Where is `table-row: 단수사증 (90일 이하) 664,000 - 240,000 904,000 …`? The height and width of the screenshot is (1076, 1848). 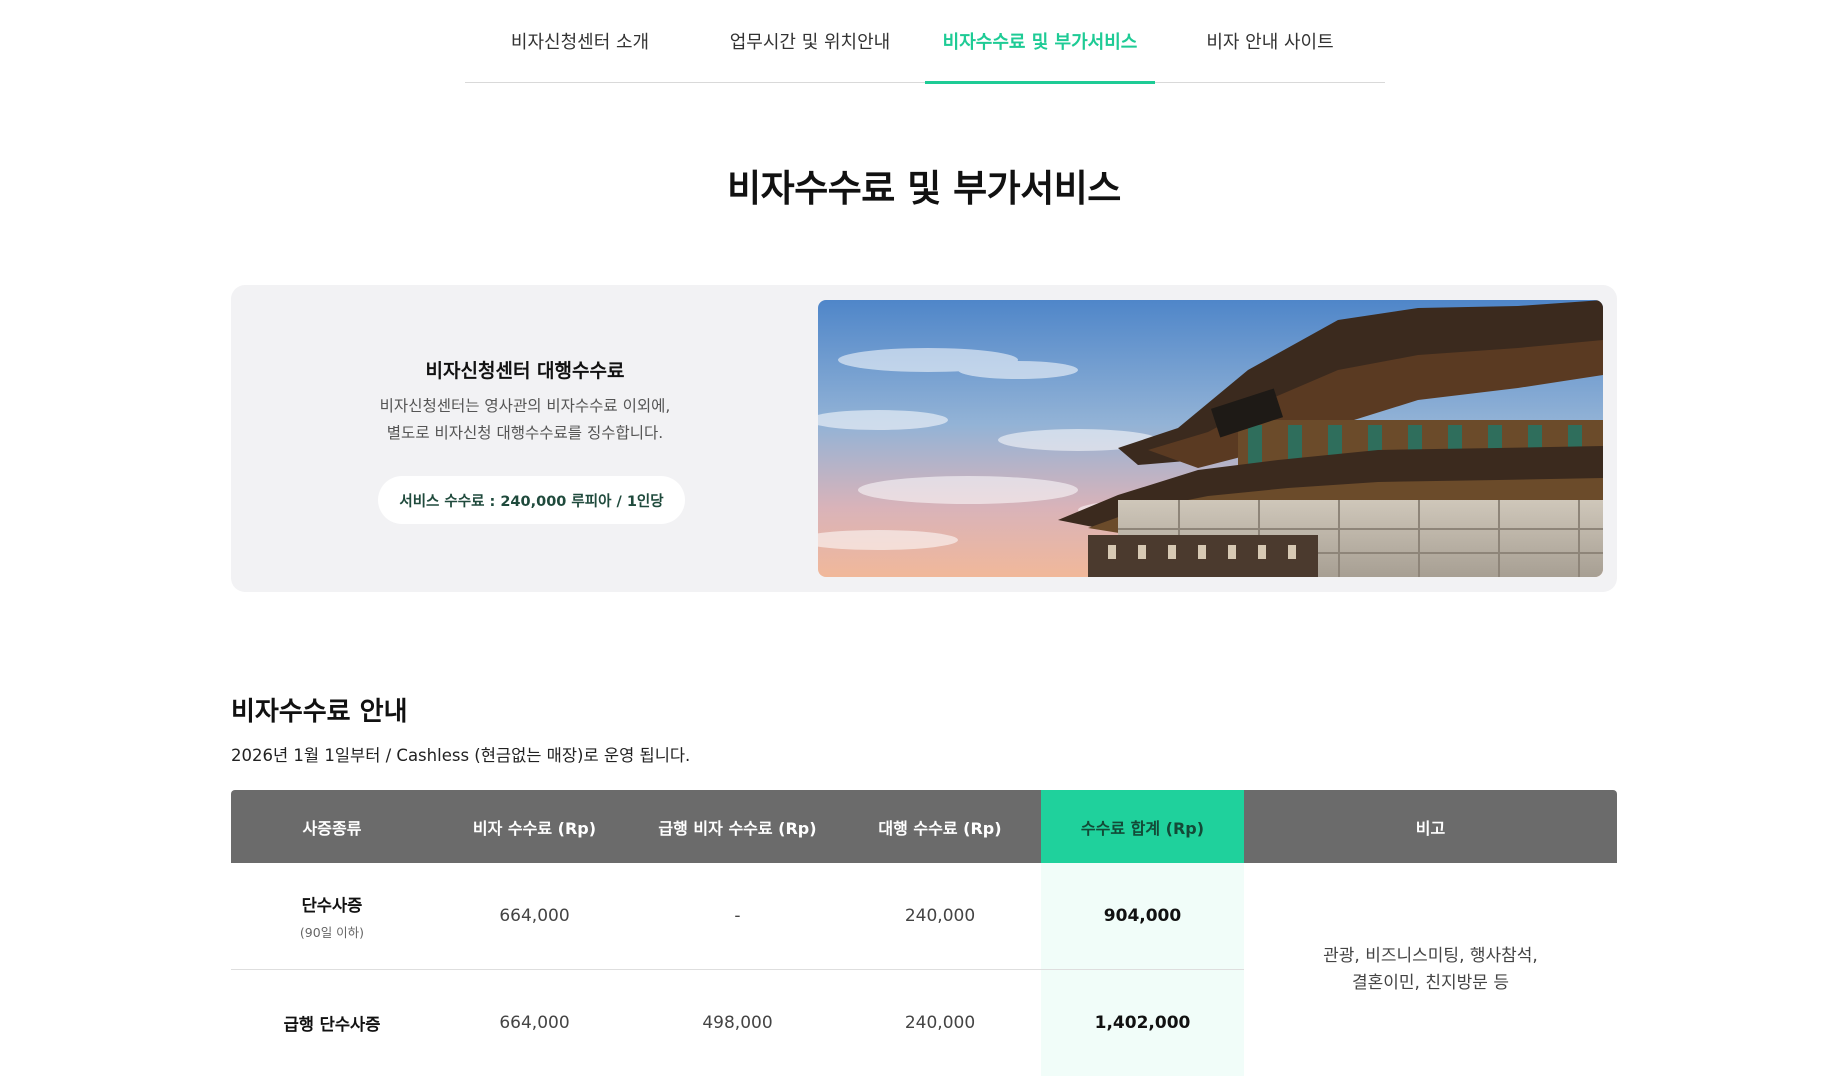
table-row: 단수사증 (90일 이하) 664,000 - 240,000 904,000 … is located at coordinates (924, 916).